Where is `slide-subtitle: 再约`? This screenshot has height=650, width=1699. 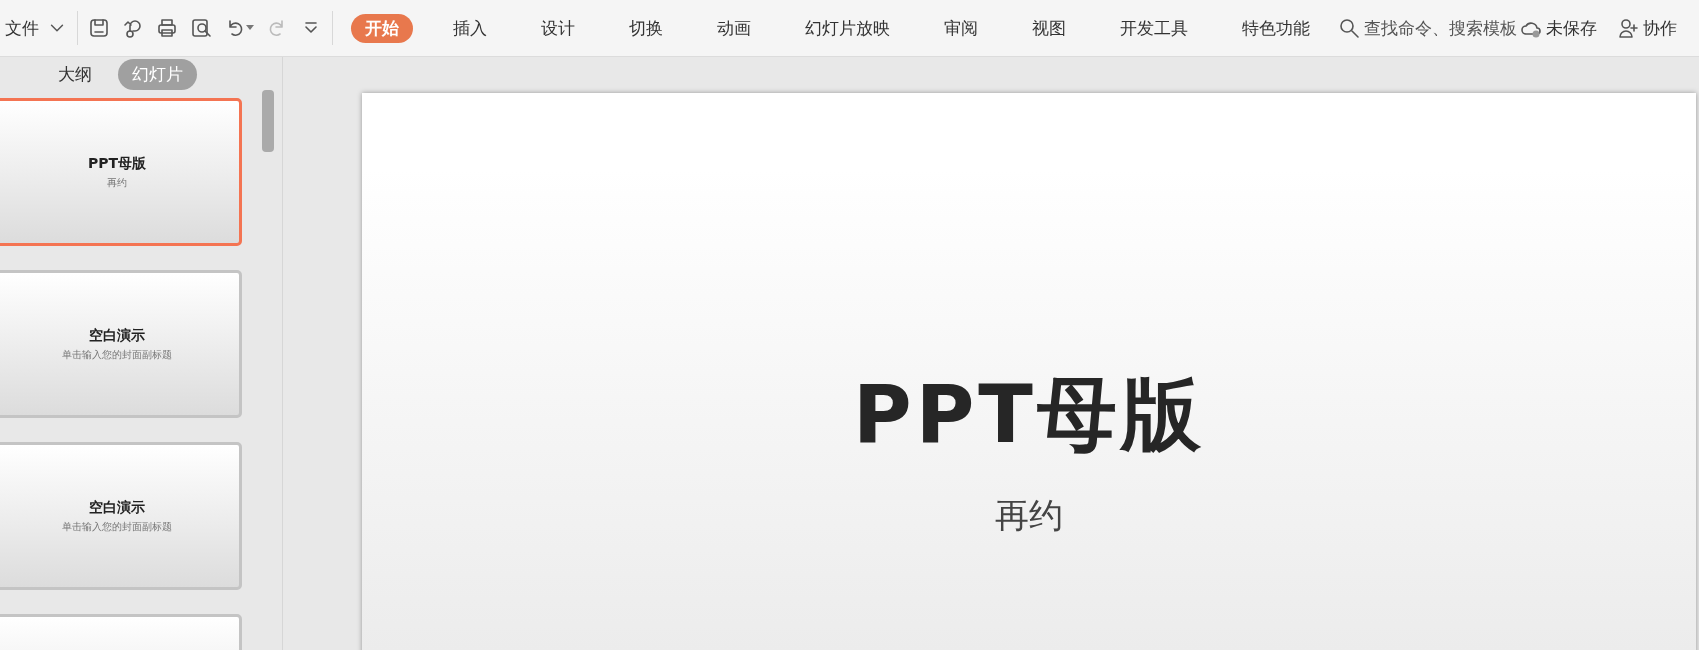
slide-subtitle: 再约 is located at coordinates (1029, 515).